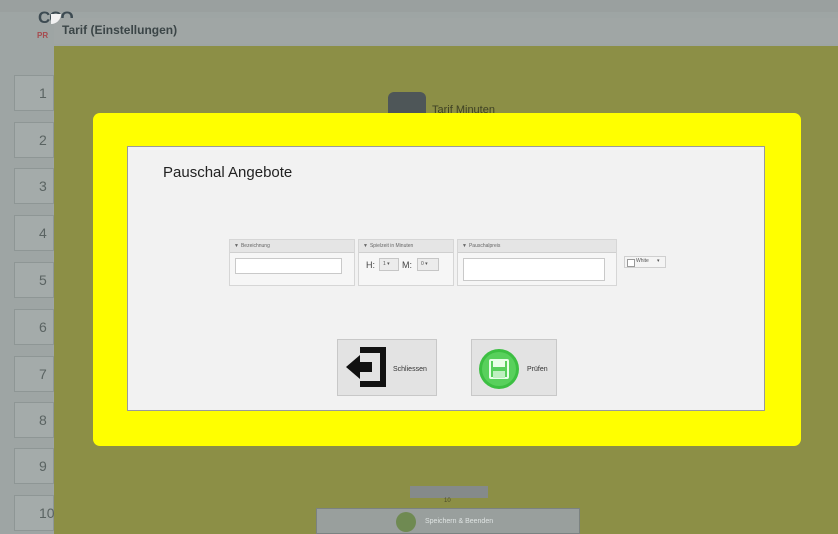  What do you see at coordinates (537, 369) in the screenshot?
I see `check-button-label: Prüfen` at bounding box center [537, 369].